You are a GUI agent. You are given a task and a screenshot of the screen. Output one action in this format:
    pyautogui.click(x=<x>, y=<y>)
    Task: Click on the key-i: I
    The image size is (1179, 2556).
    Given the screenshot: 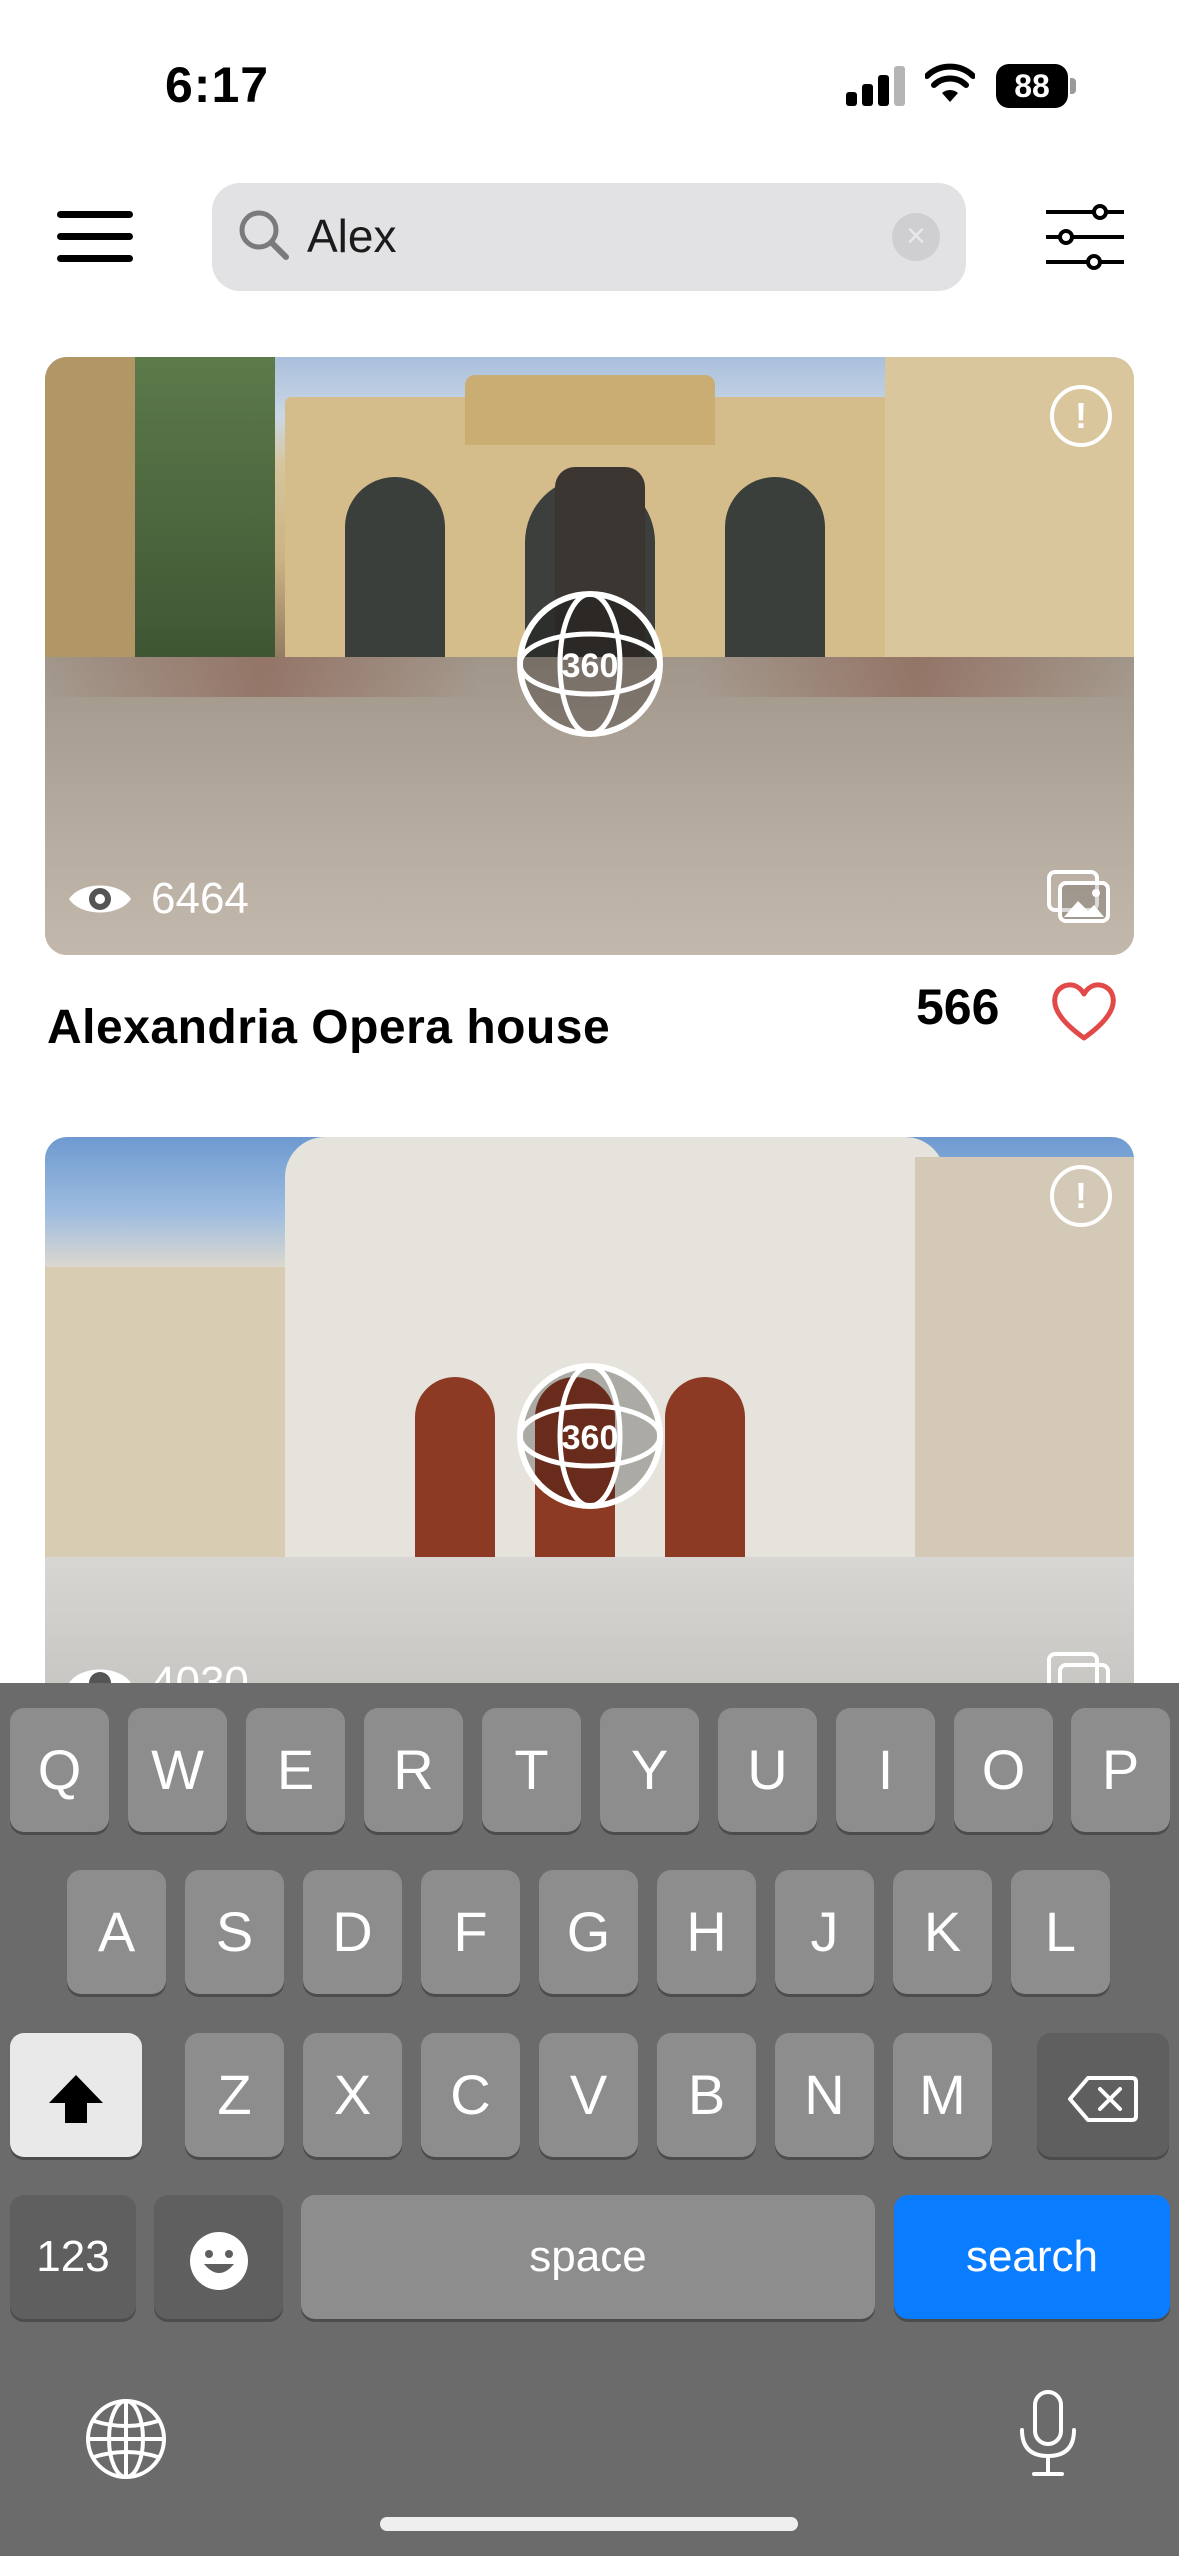 What is the action you would take?
    pyautogui.click(x=885, y=1770)
    